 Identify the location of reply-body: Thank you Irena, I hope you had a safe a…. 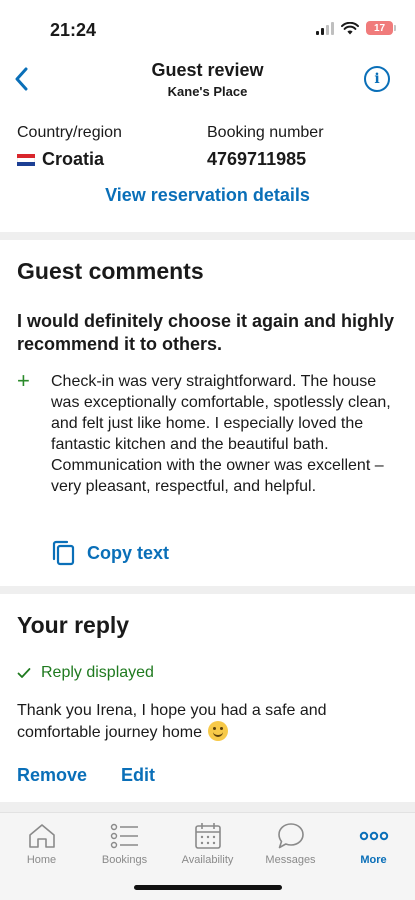
(172, 721).